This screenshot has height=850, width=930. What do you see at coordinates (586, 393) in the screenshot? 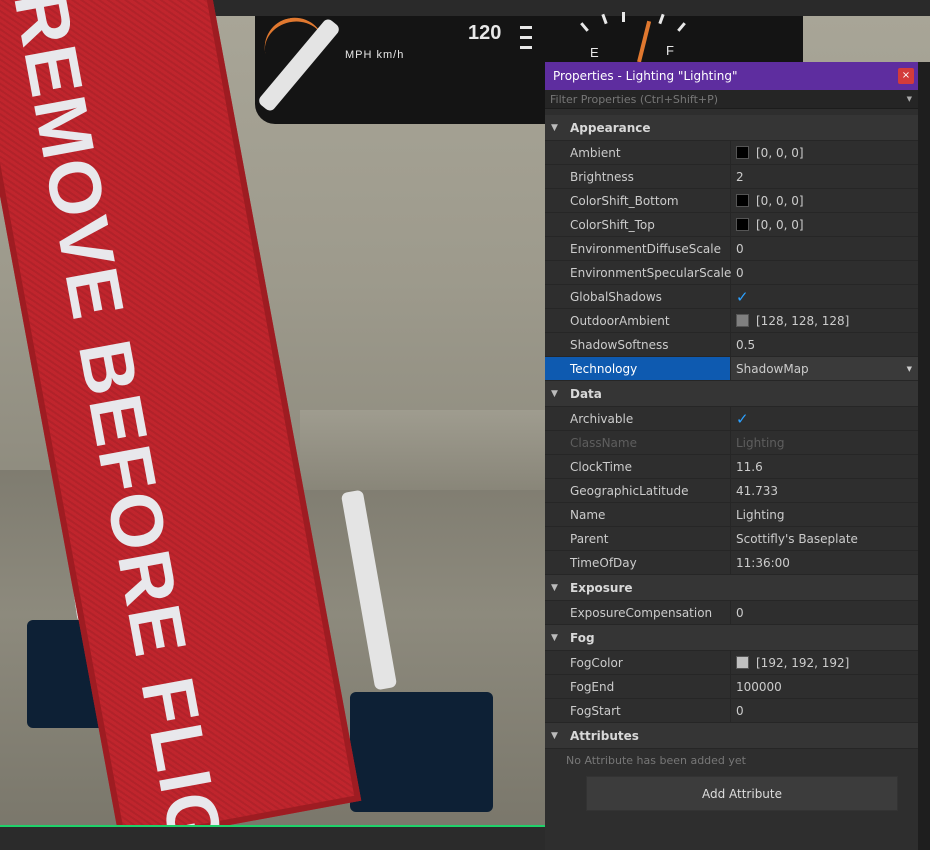
I see `category-label: Data` at bounding box center [586, 393].